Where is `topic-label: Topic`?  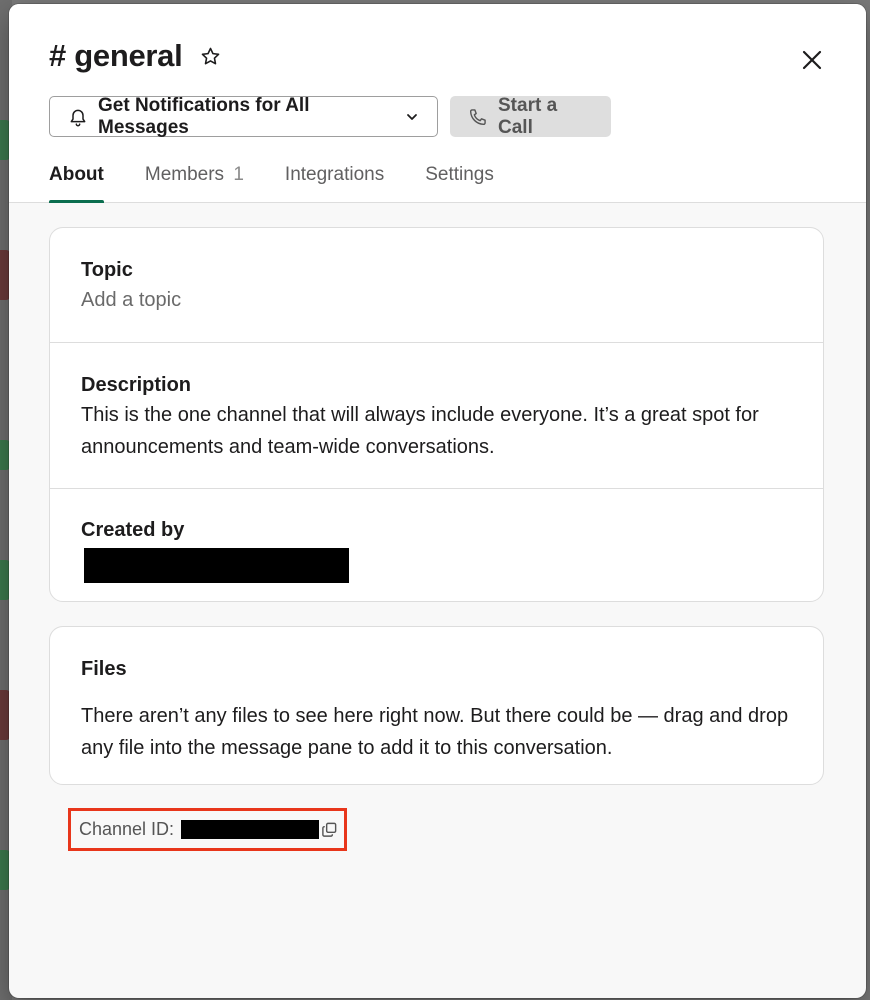 topic-label: Topic is located at coordinates (107, 270).